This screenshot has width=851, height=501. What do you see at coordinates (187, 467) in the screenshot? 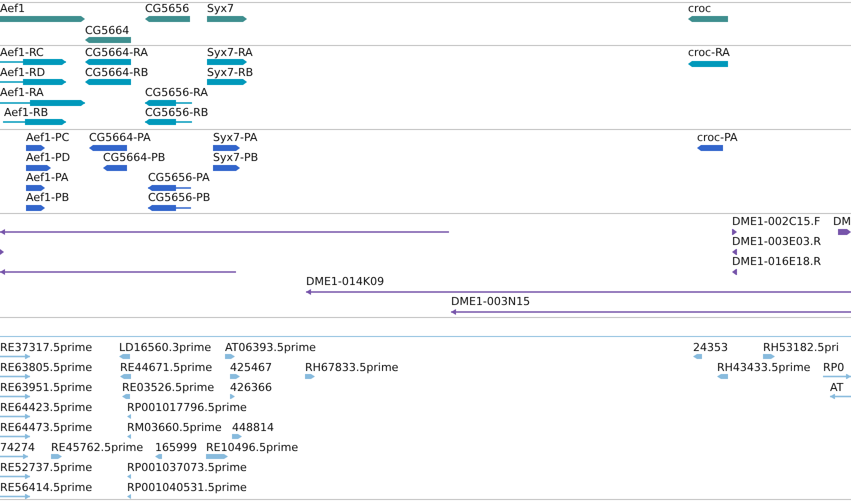
I see `feature-label: RP001037073.5prime` at bounding box center [187, 467].